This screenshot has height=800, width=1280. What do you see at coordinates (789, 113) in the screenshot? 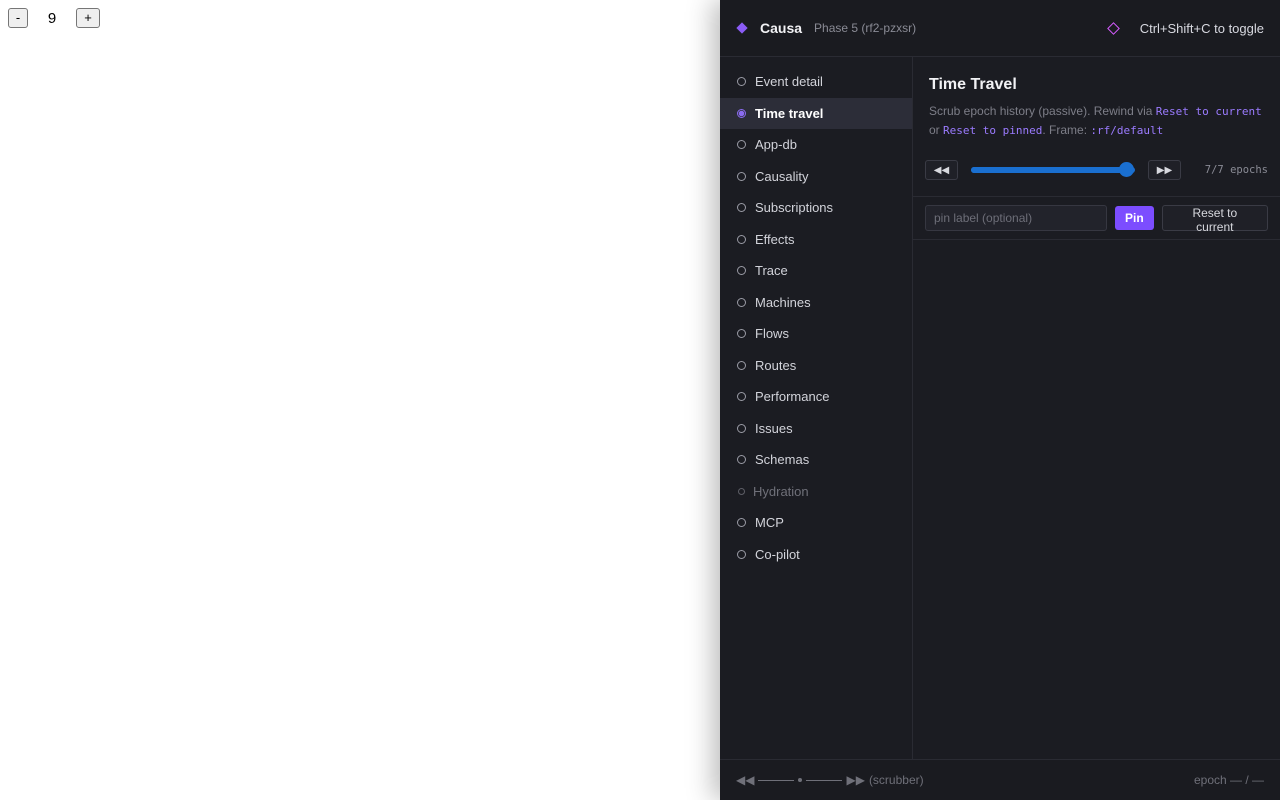
I see `sidebar-item-label: Time travel` at bounding box center [789, 113].